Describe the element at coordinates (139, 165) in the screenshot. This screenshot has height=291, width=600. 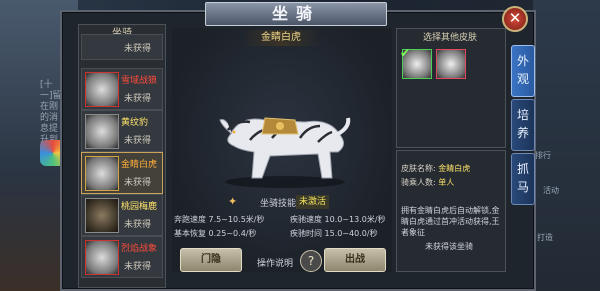
I see `mount-name: 金睛白虎` at that location.